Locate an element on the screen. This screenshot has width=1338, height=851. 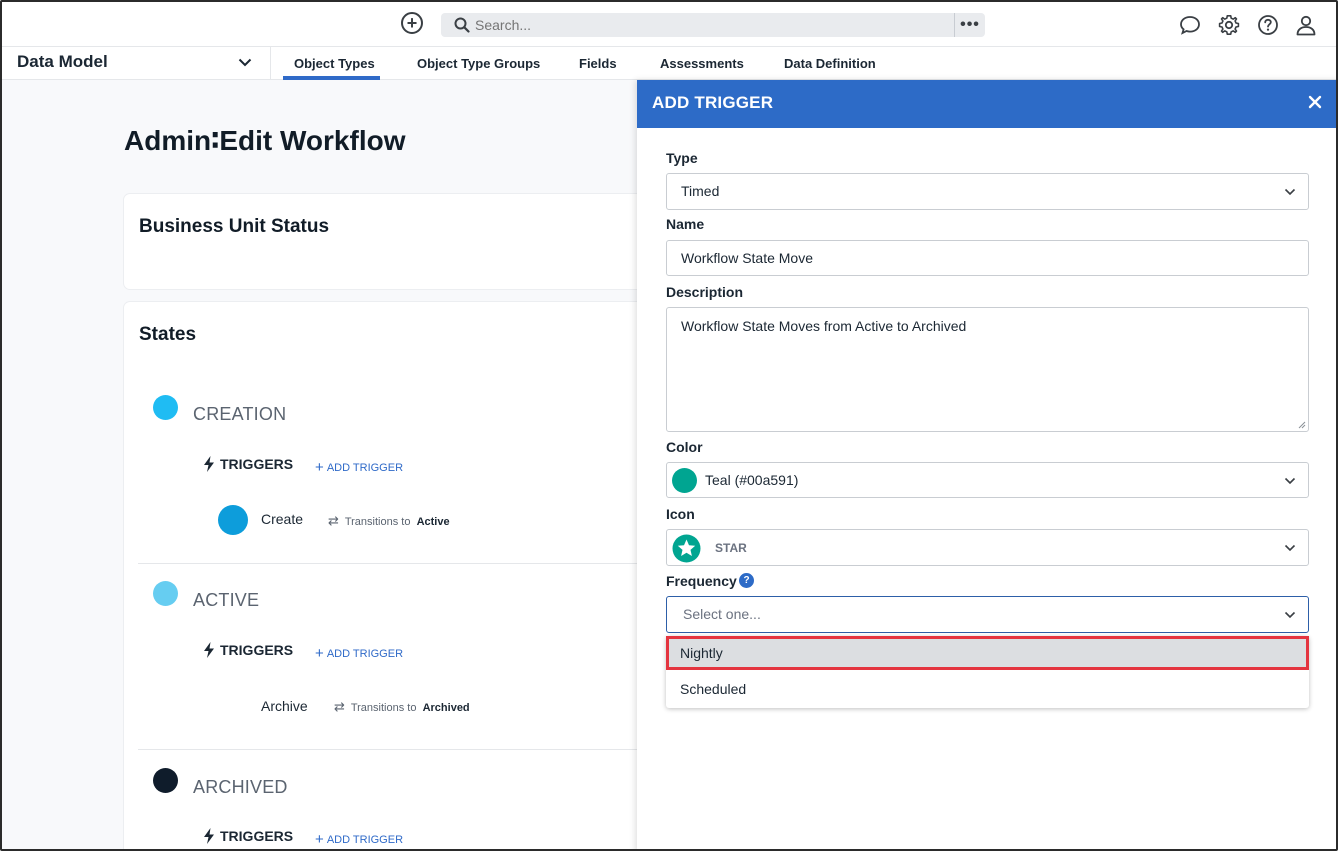
description-label: Description is located at coordinates (705, 292).